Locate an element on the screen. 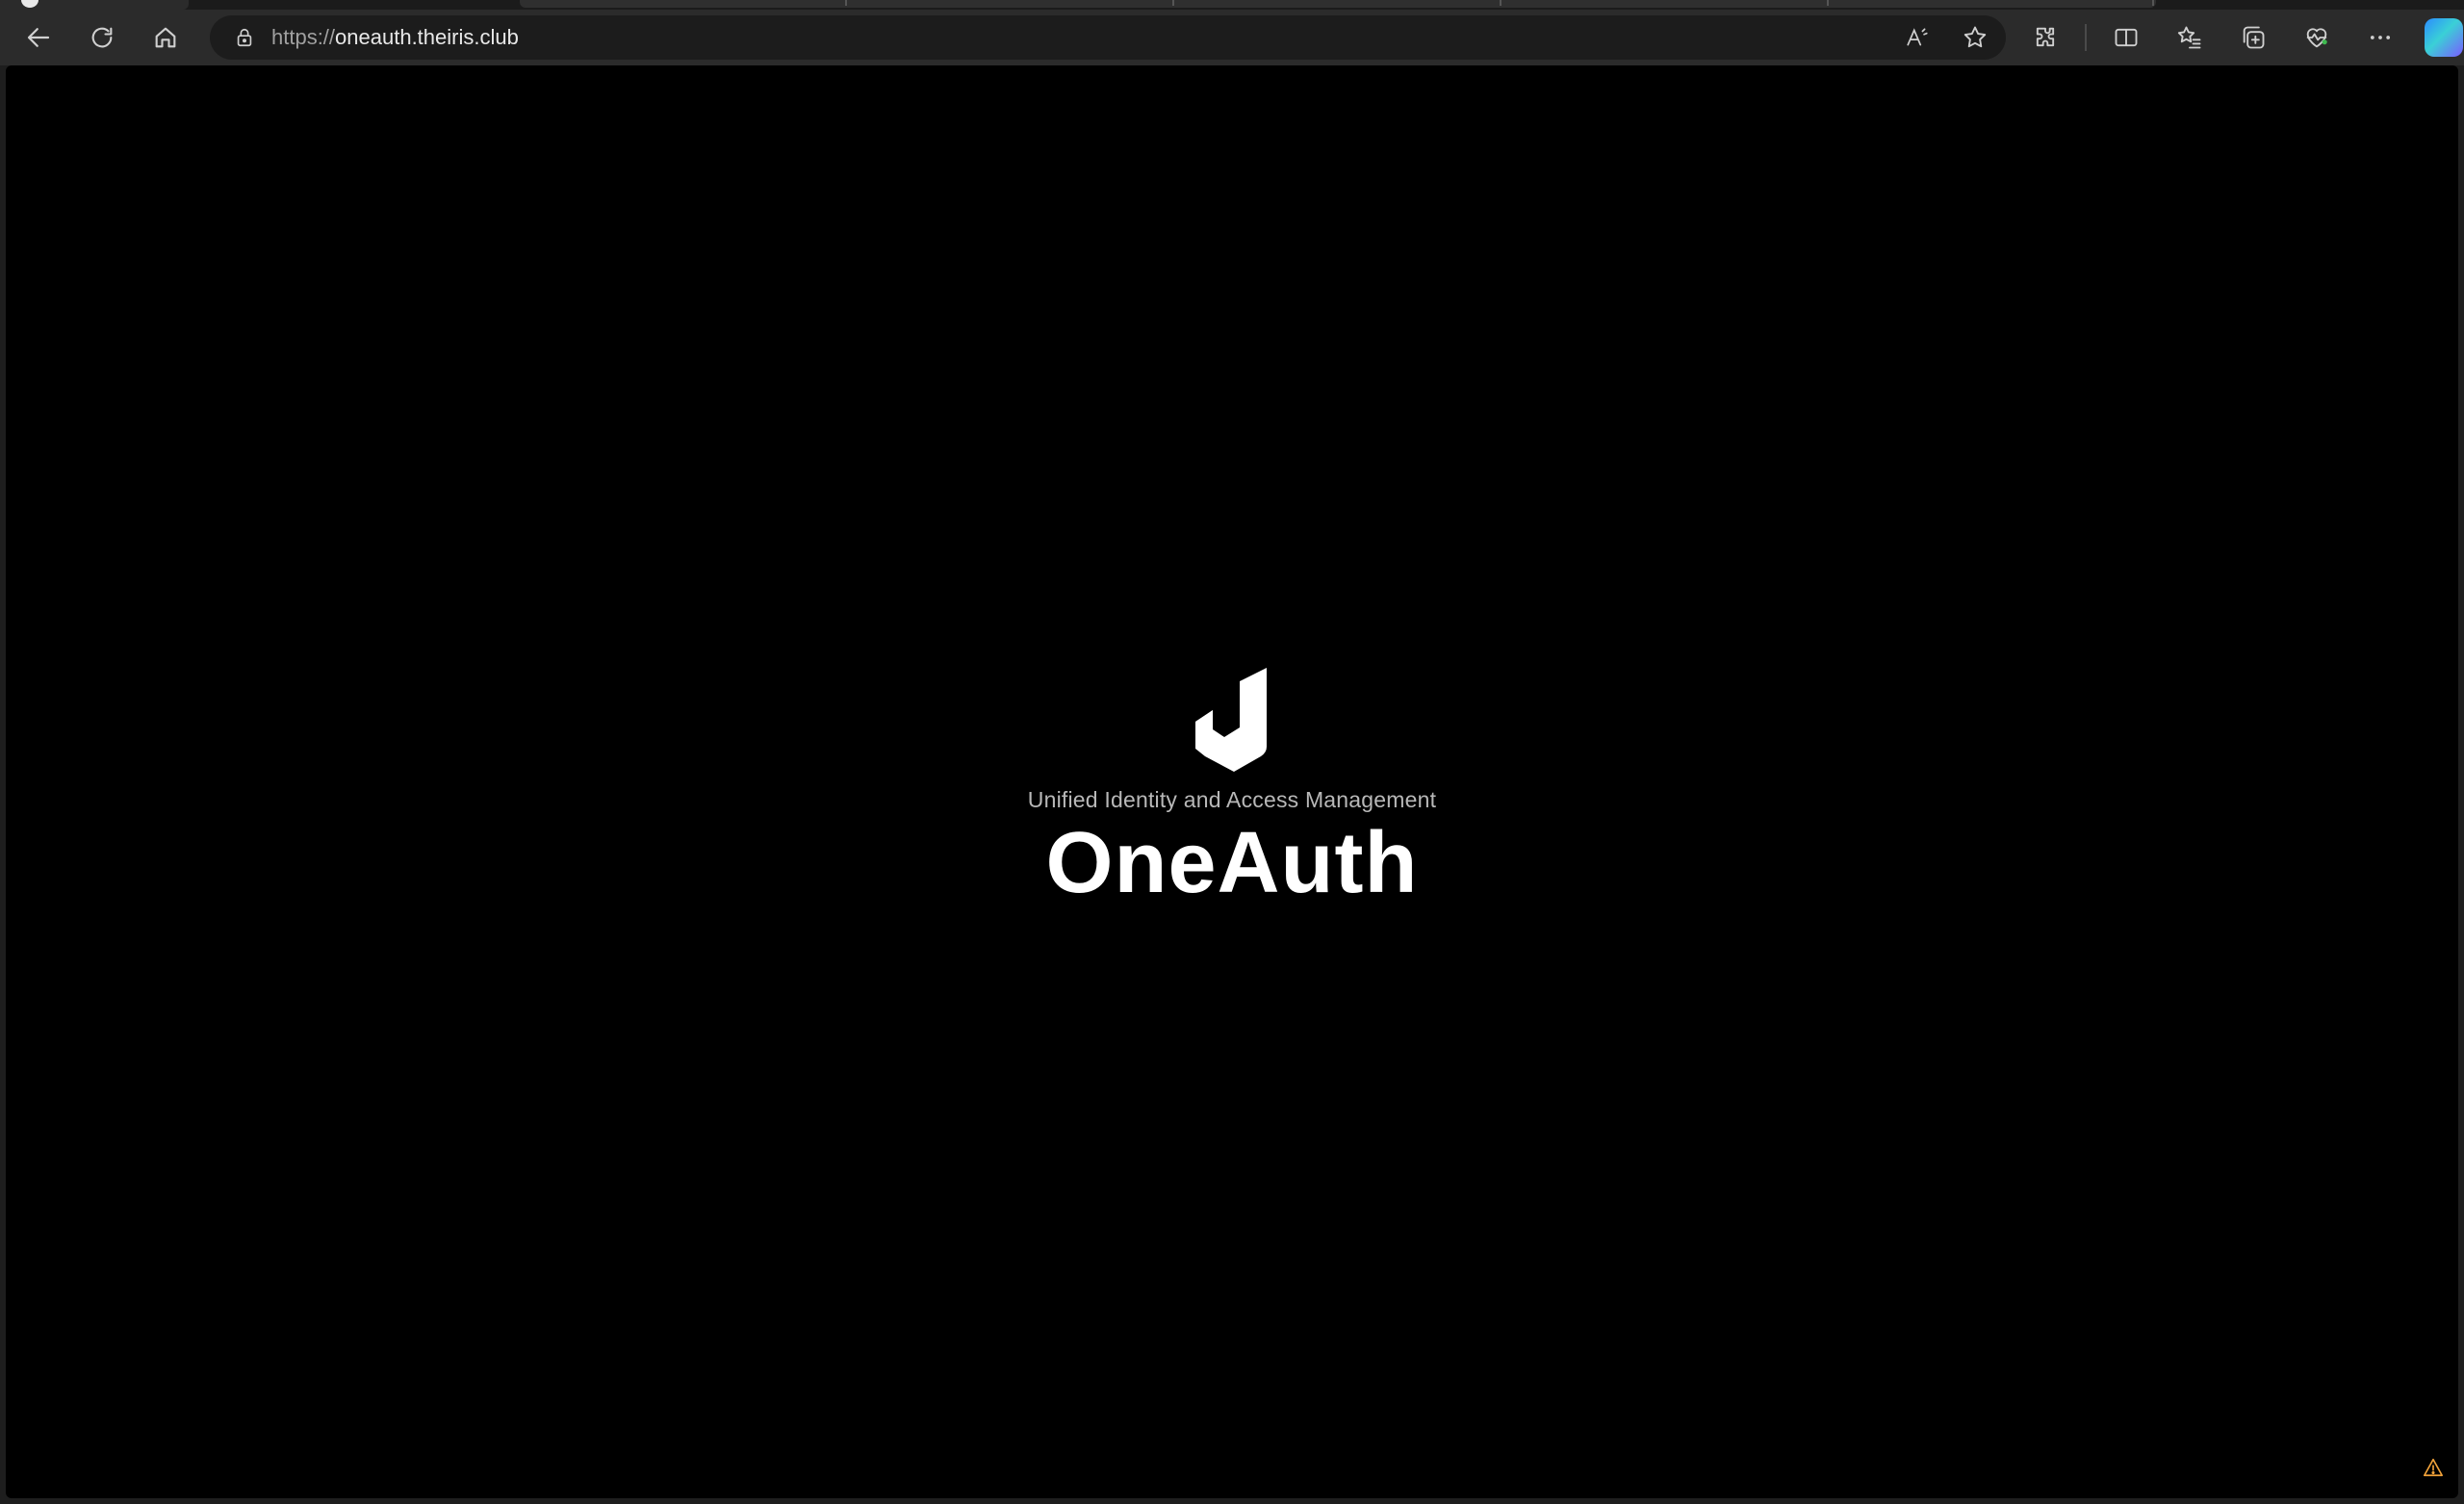 The height and width of the screenshot is (1504, 2464). browser-toolbar: https://oneauth.theiris.club is located at coordinates (1232, 37).